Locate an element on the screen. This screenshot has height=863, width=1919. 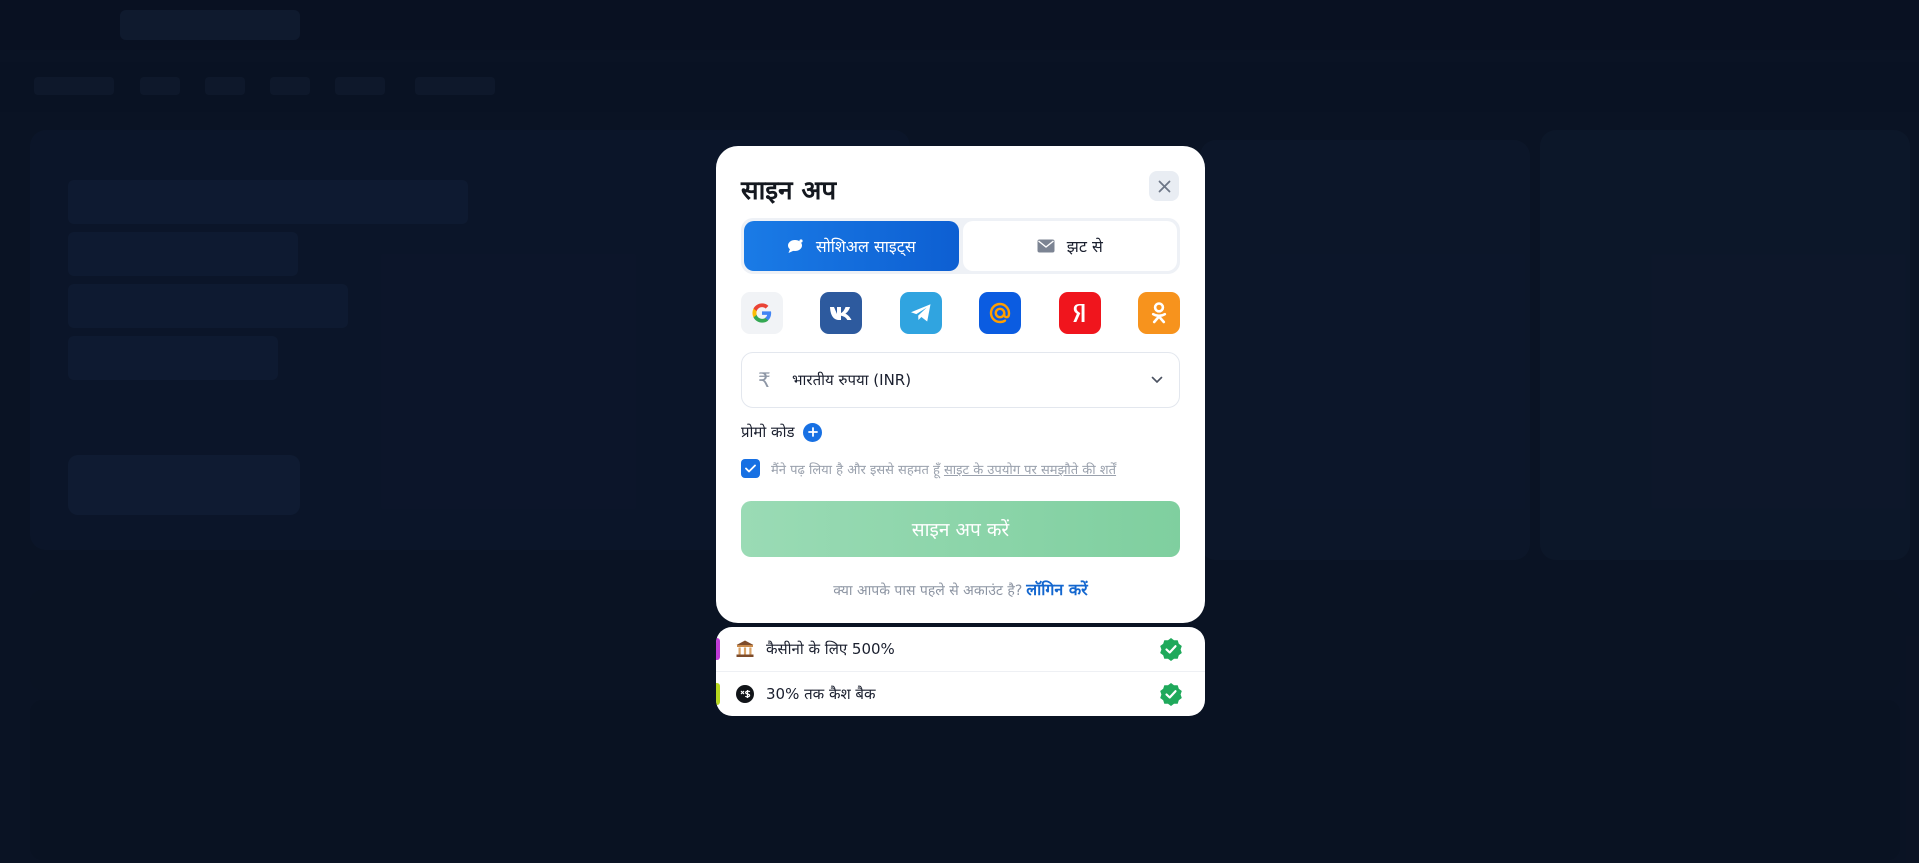
google-icon is located at coordinates (762, 313).